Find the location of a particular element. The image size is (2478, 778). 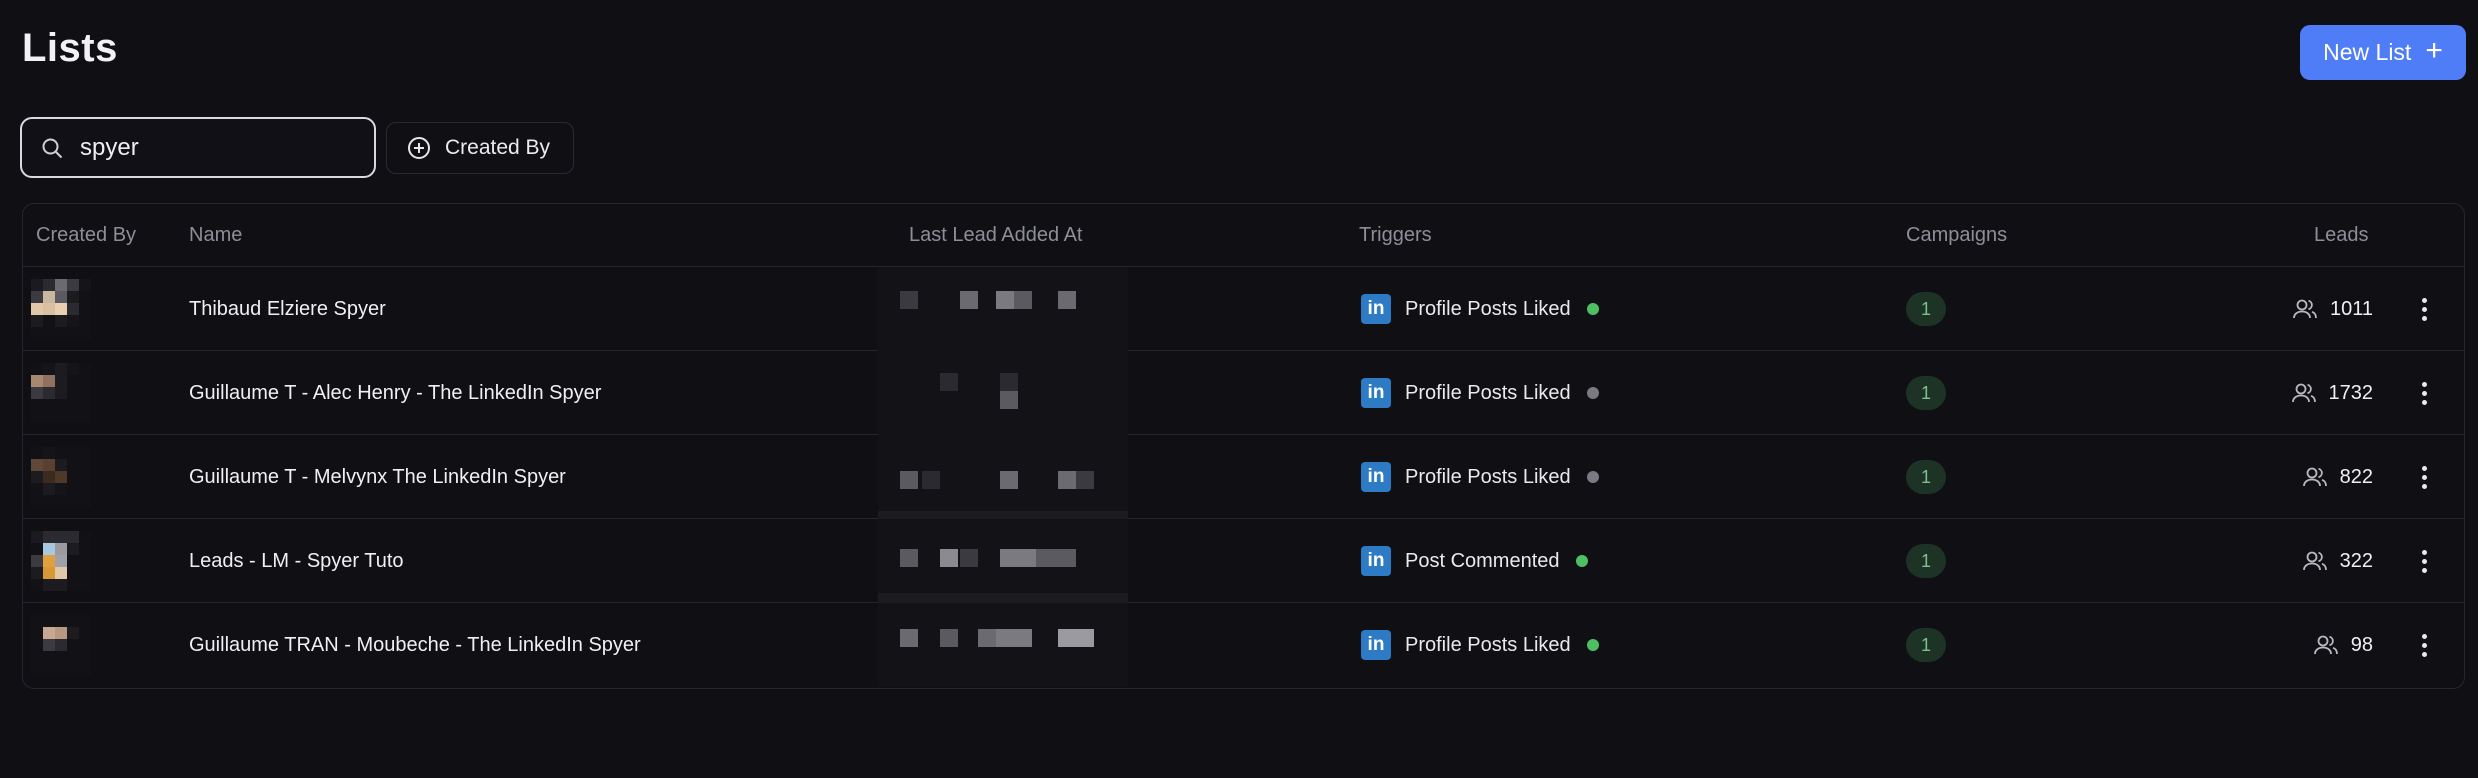

leads-count: 98 is located at coordinates (2361, 644).